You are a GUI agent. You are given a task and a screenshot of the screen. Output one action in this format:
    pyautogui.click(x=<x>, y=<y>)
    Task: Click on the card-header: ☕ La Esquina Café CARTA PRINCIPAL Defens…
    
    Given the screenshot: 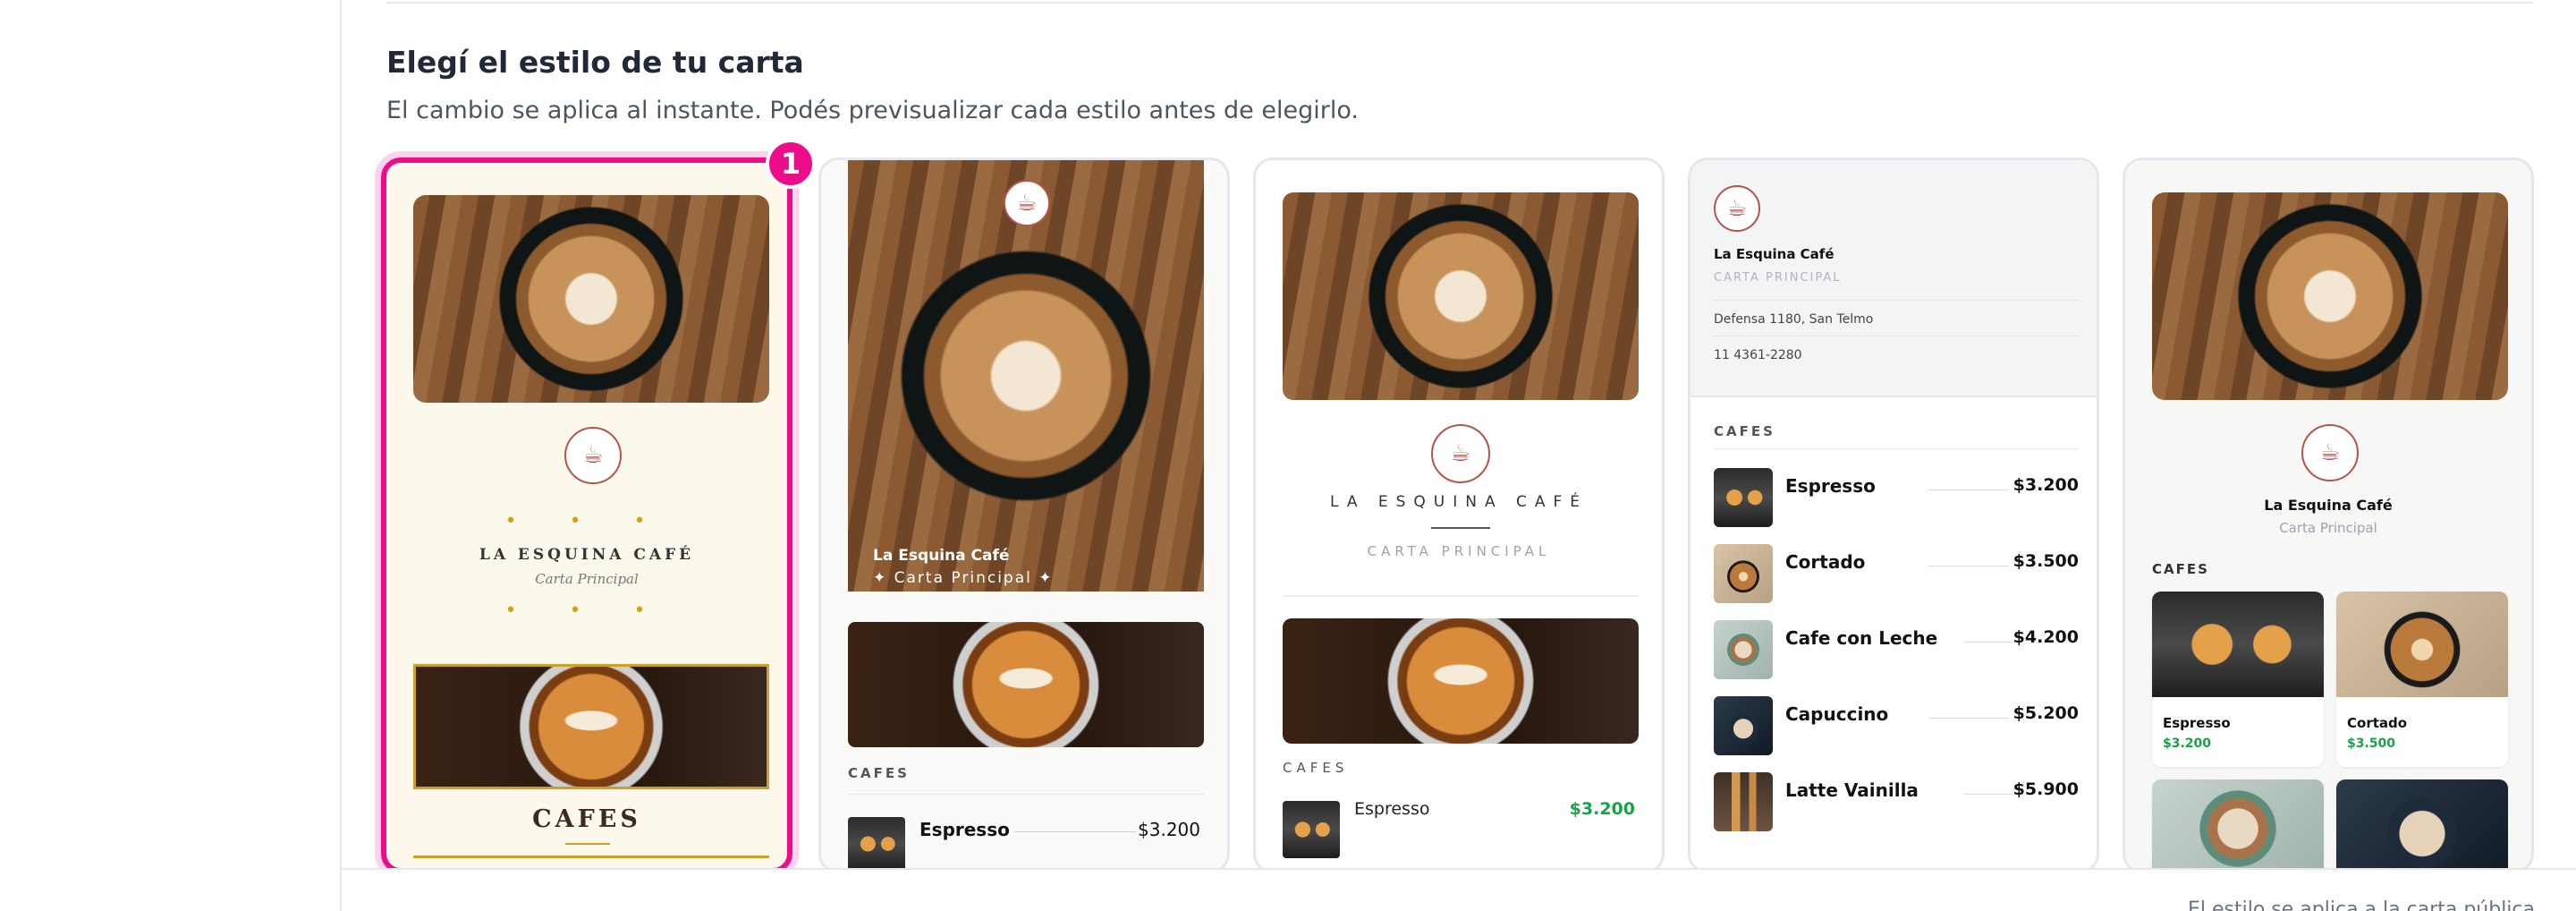 What is the action you would take?
    pyautogui.click(x=1893, y=278)
    